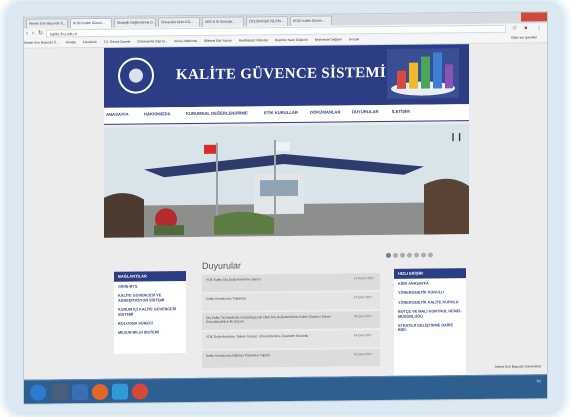 The width and height of the screenshot is (571, 417). Describe the element at coordinates (100, 392) in the screenshot. I see `browser-icon` at that location.